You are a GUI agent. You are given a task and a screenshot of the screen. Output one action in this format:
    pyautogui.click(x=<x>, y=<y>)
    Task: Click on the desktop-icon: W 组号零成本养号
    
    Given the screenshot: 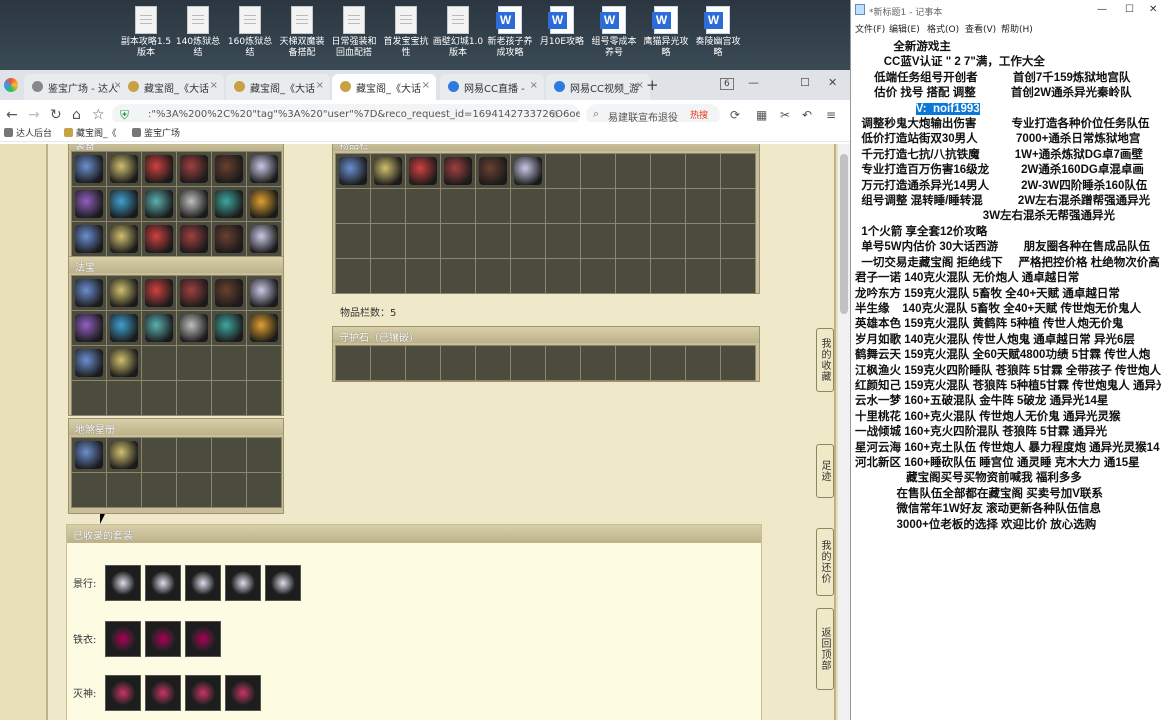 What is the action you would take?
    pyautogui.click(x=614, y=32)
    